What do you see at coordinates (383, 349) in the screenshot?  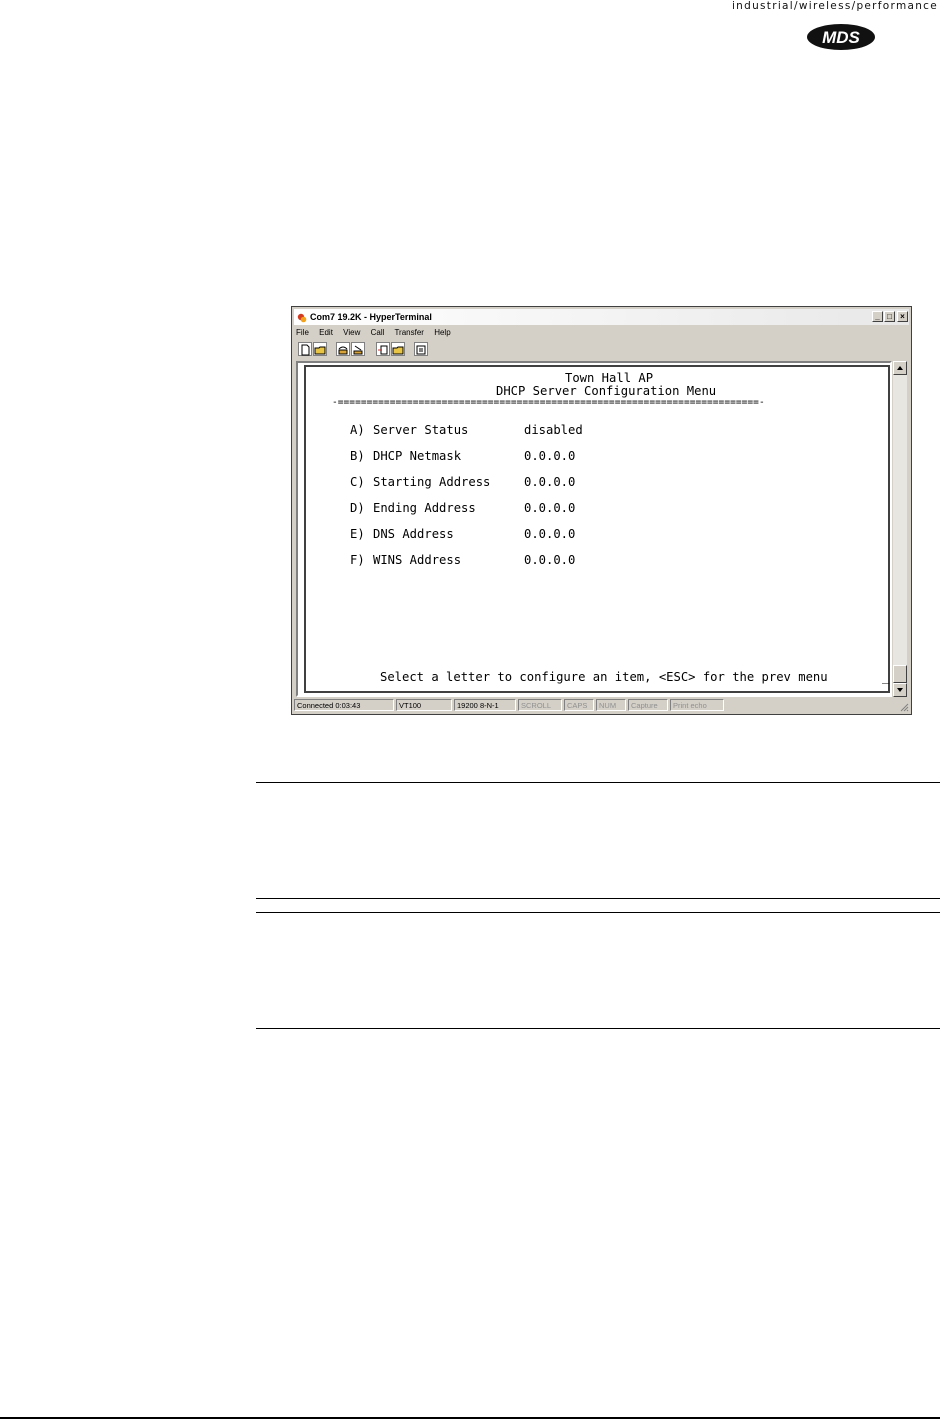 I see `send-icon` at bounding box center [383, 349].